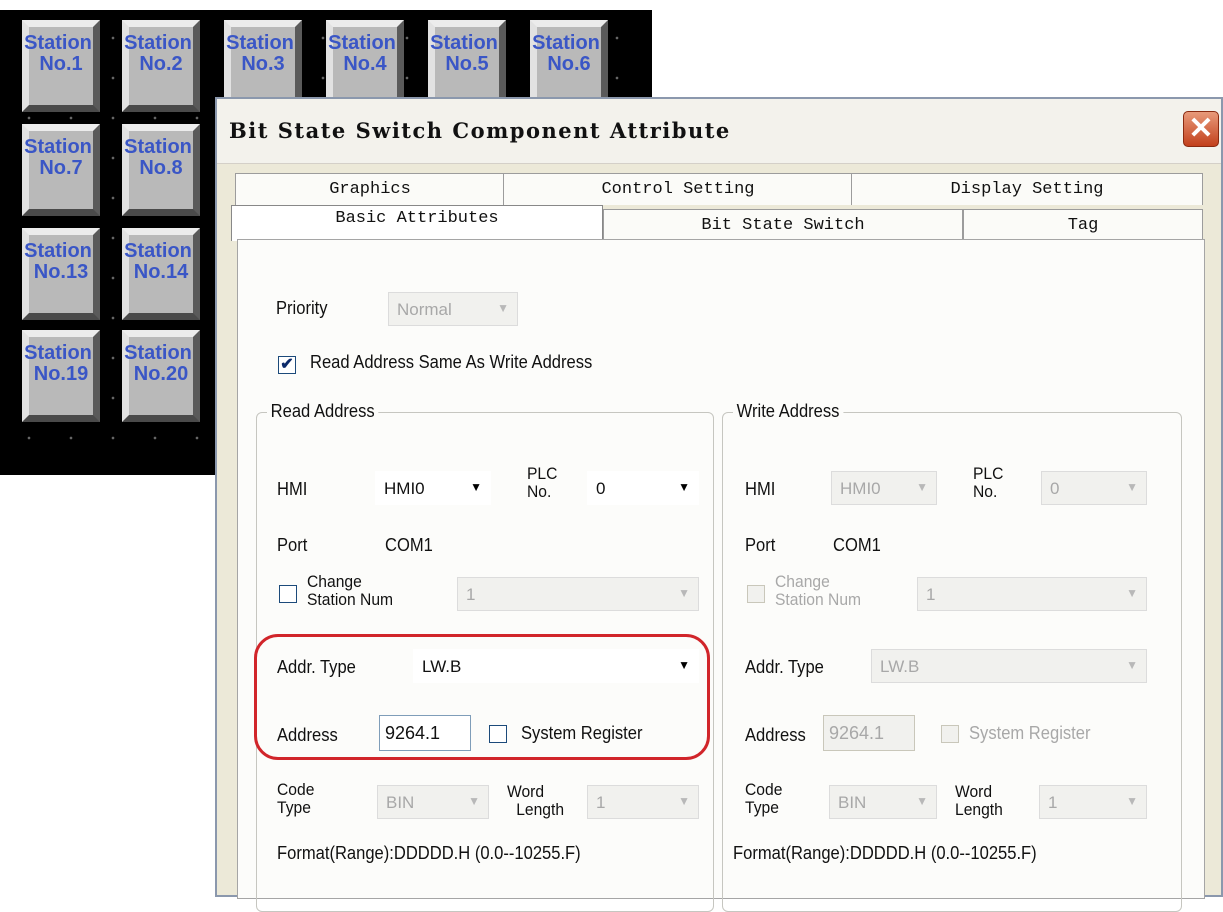  Describe the element at coordinates (61, 274) in the screenshot. I see `station-button: Station No.13` at that location.